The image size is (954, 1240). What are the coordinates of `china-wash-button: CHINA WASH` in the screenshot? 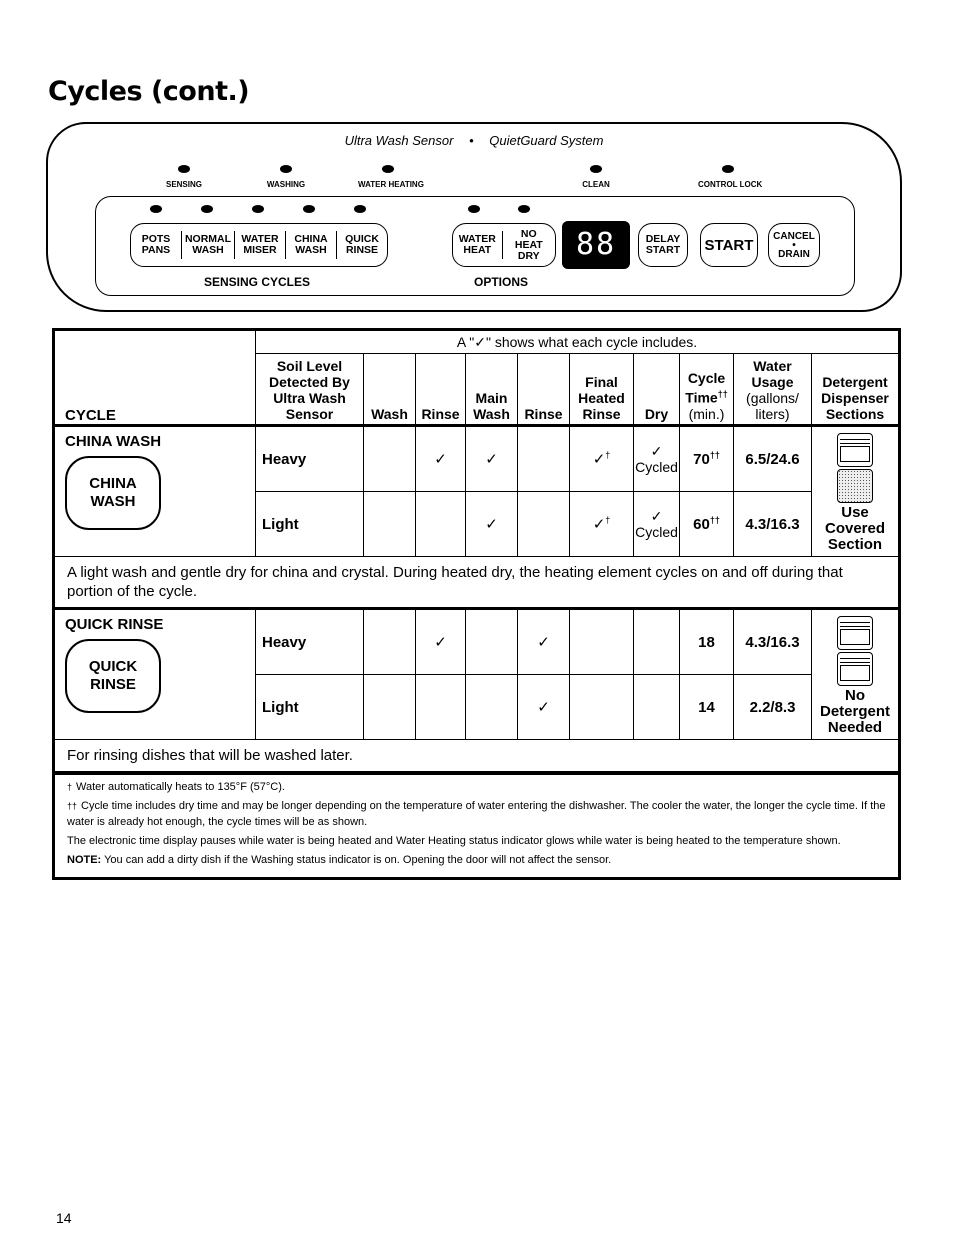 It's located at (311, 245).